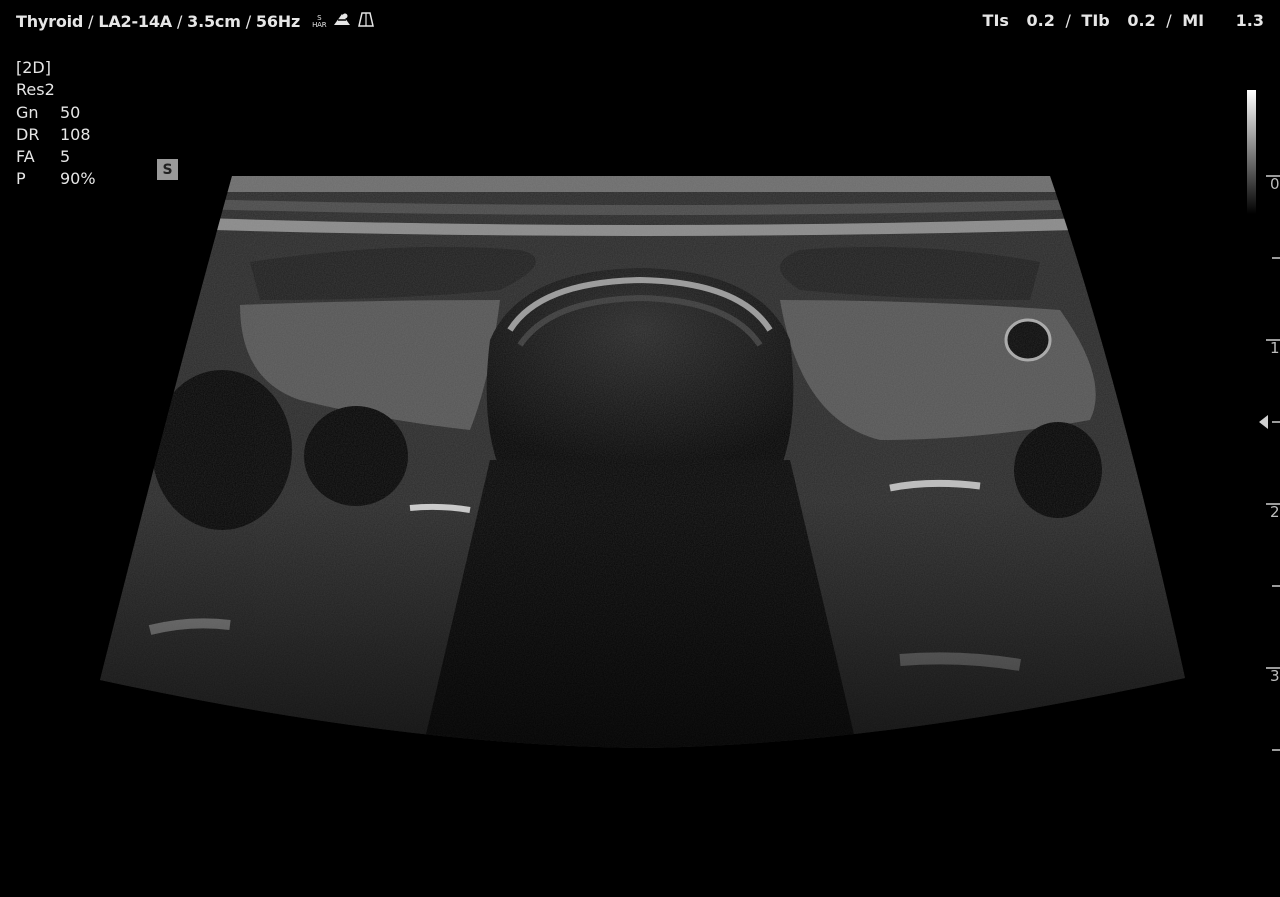 The height and width of the screenshot is (897, 1280). Describe the element at coordinates (1275, 512) in the screenshot. I see `depth-label-2: 2` at that location.